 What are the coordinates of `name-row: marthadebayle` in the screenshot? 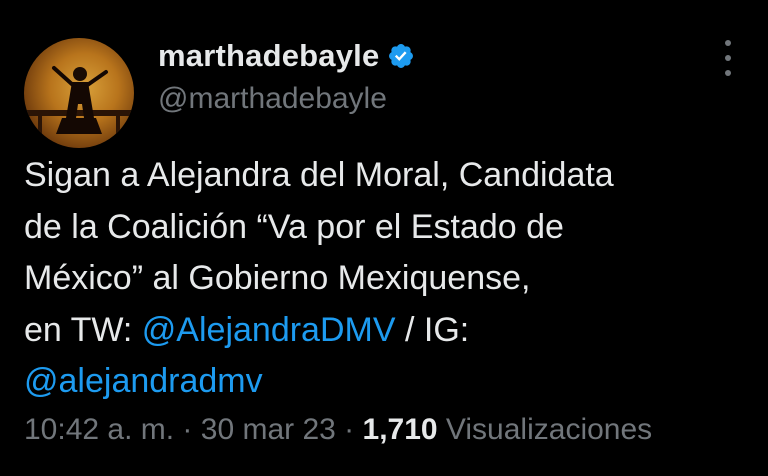 It's located at (286, 56).